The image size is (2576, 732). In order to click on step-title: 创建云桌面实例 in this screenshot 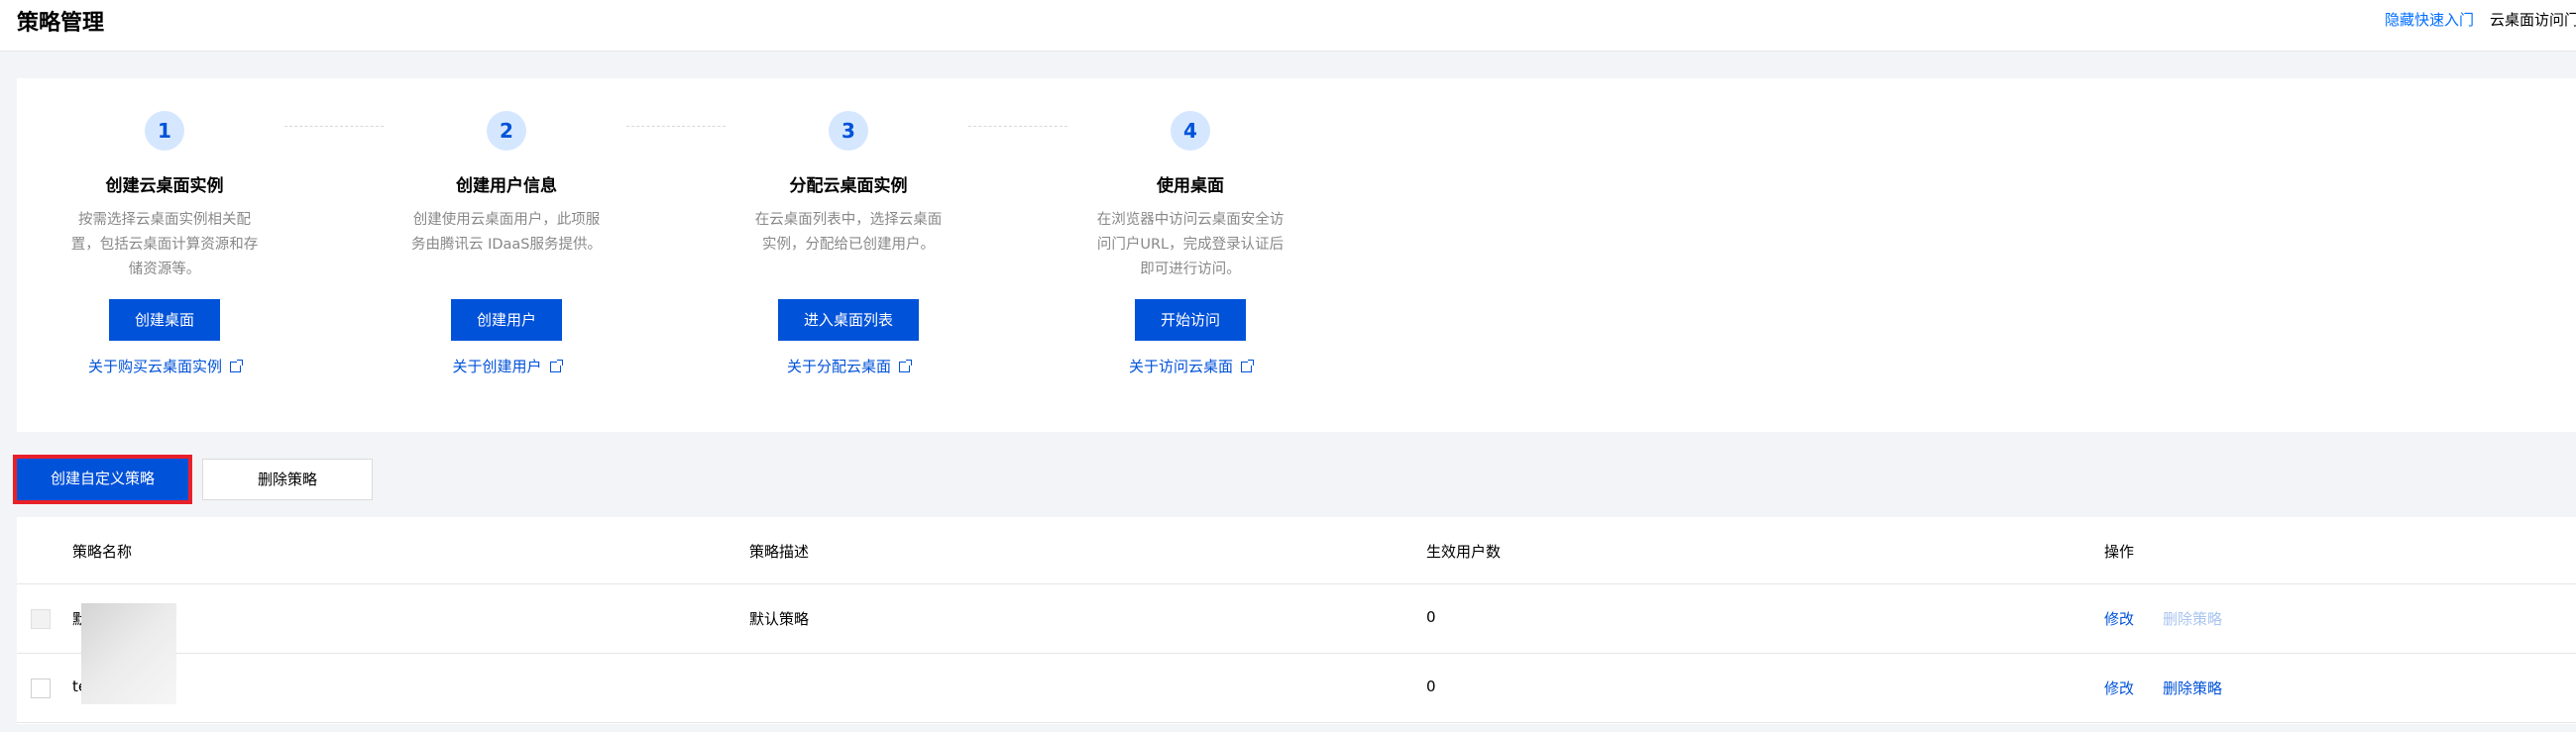, I will do `click(164, 186)`.